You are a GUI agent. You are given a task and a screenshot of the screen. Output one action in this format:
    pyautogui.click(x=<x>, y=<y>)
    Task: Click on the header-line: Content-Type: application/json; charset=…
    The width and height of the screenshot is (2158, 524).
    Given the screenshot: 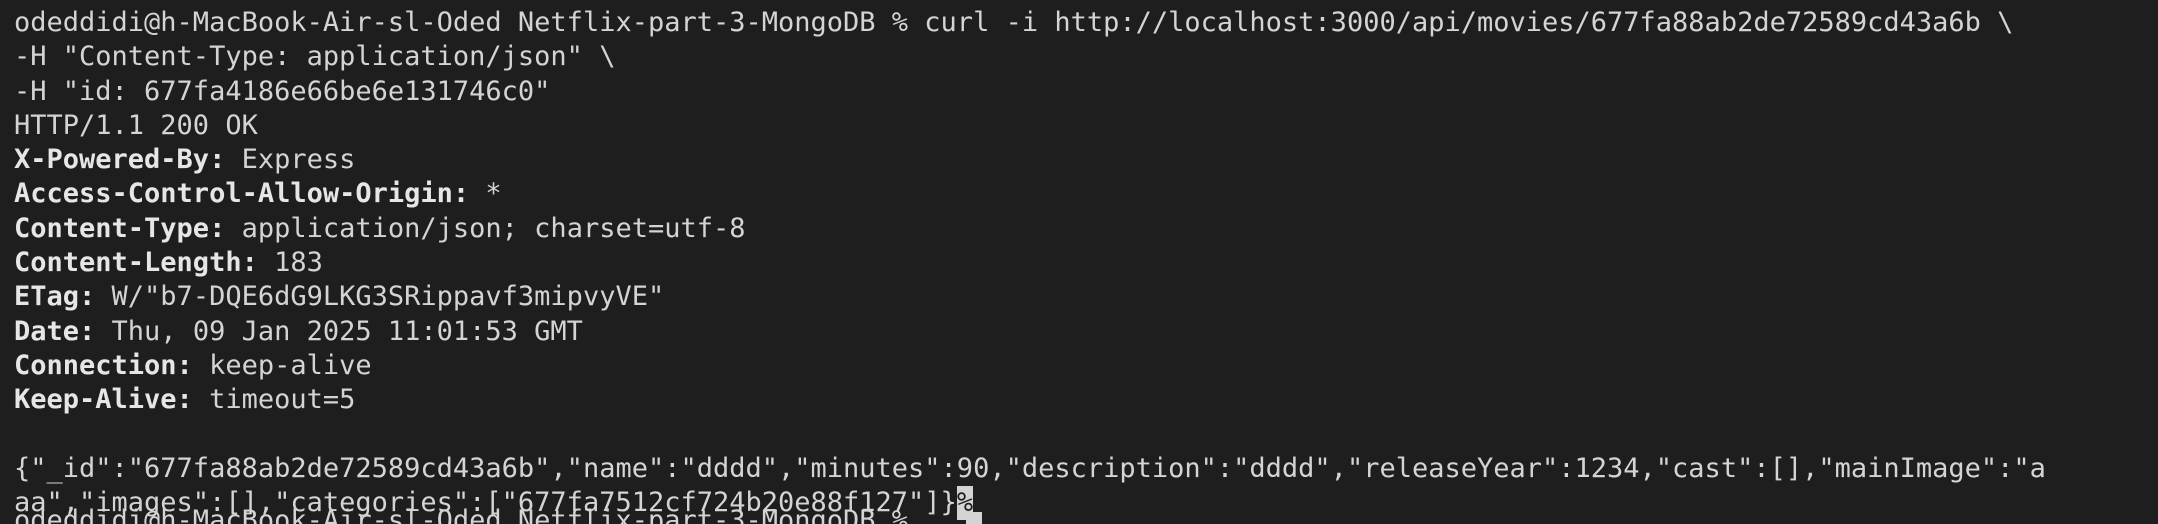 What is the action you would take?
    pyautogui.click(x=1086, y=229)
    